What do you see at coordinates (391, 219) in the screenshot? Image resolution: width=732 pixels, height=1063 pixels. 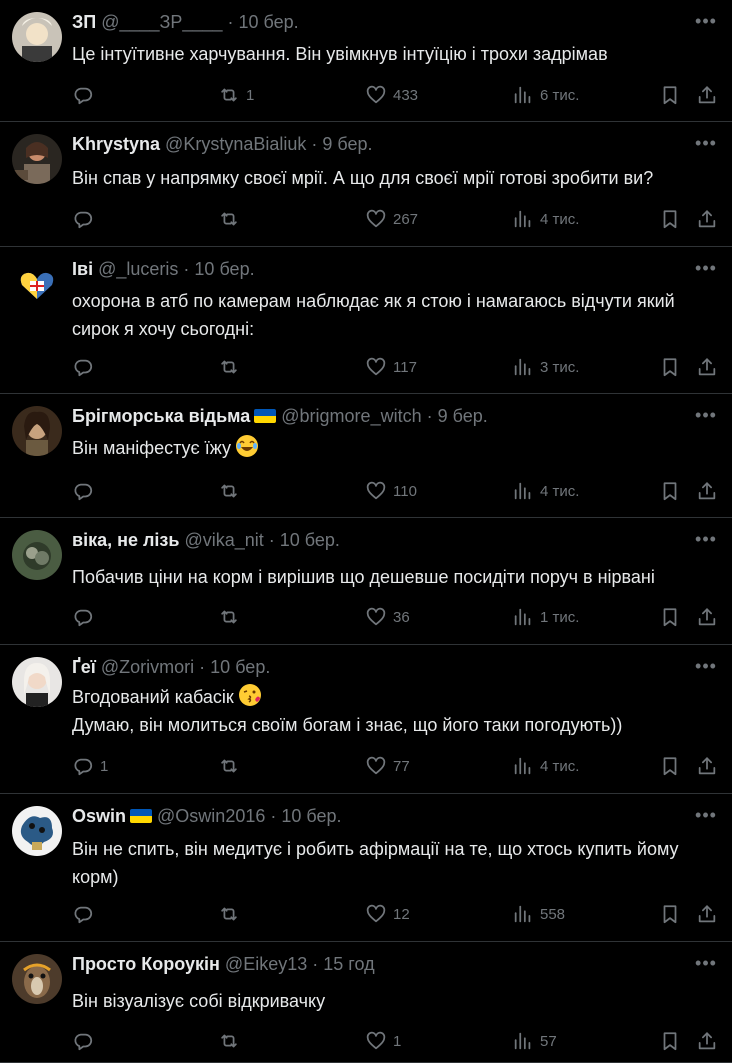 I see `like-button: 267` at bounding box center [391, 219].